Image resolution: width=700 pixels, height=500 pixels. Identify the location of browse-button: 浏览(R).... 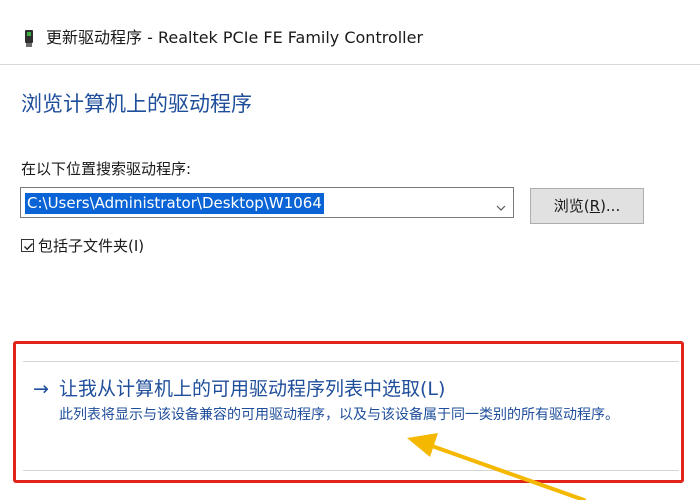
(587, 206).